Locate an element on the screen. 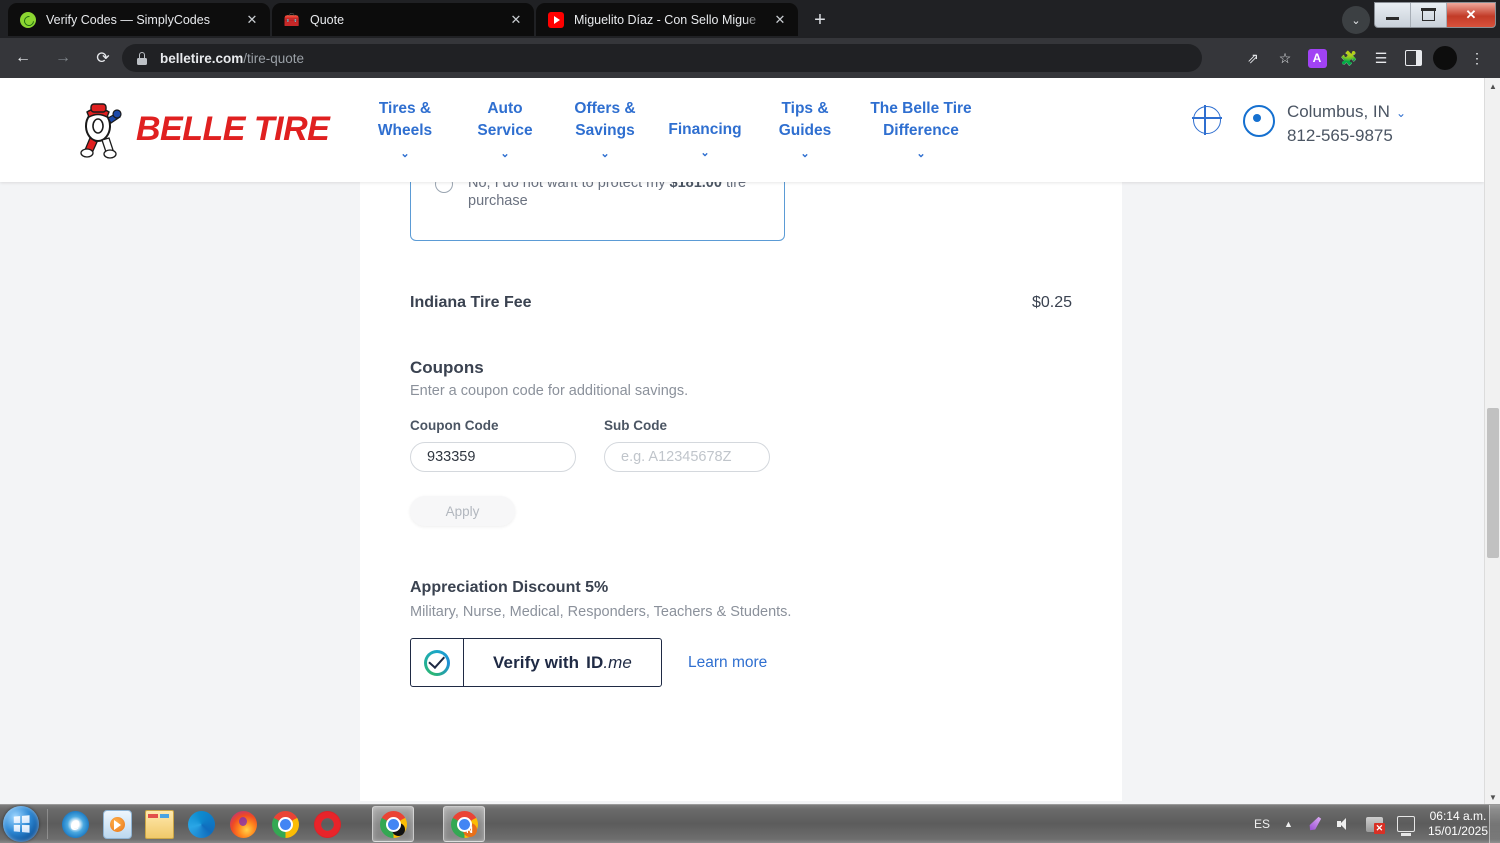 Image resolution: width=1500 pixels, height=843 pixels. taskbar-chrome-window-2: N is located at coordinates (464, 824).